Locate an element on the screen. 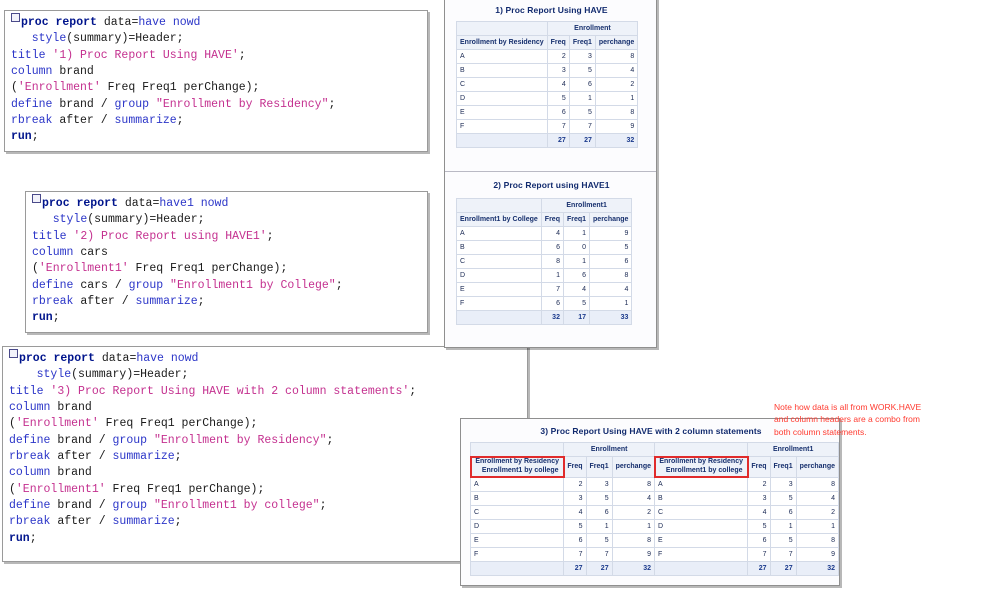  code-line: proc report data=have nowd is located at coordinates (265, 358).